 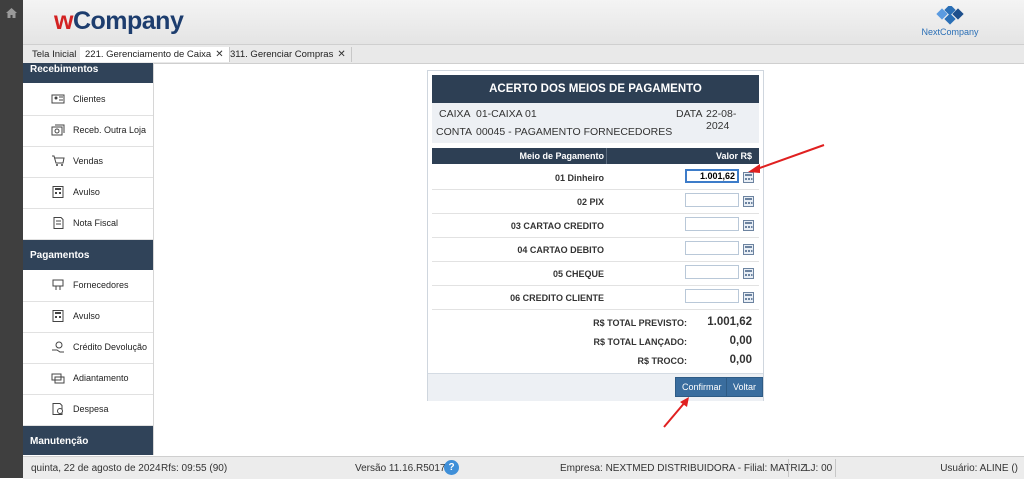 What do you see at coordinates (58, 284) in the screenshot?
I see `supplier-icon` at bounding box center [58, 284].